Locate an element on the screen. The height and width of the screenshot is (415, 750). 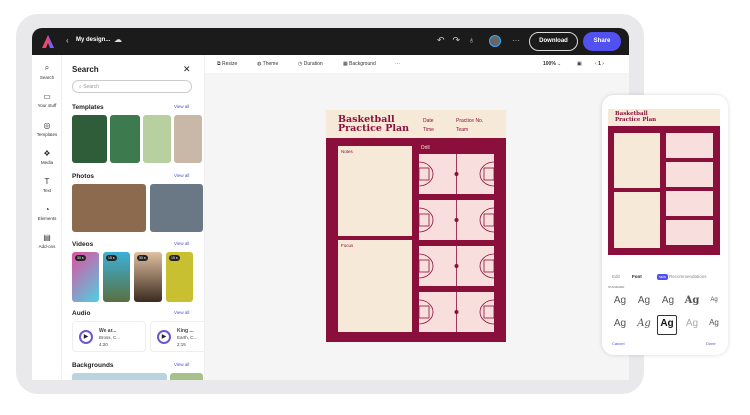
rail-item-text: T Text is located at coordinates (47, 185).